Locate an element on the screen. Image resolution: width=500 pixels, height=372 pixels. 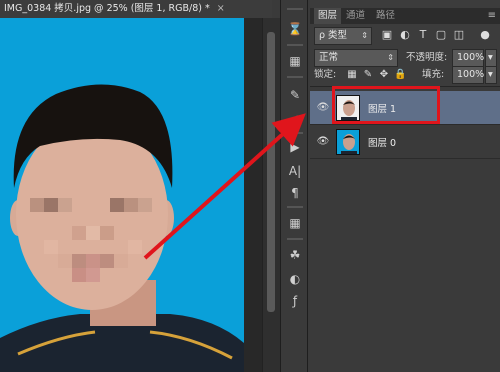
adjustment-filter-icon: ◐ is located at coordinates (405, 35).